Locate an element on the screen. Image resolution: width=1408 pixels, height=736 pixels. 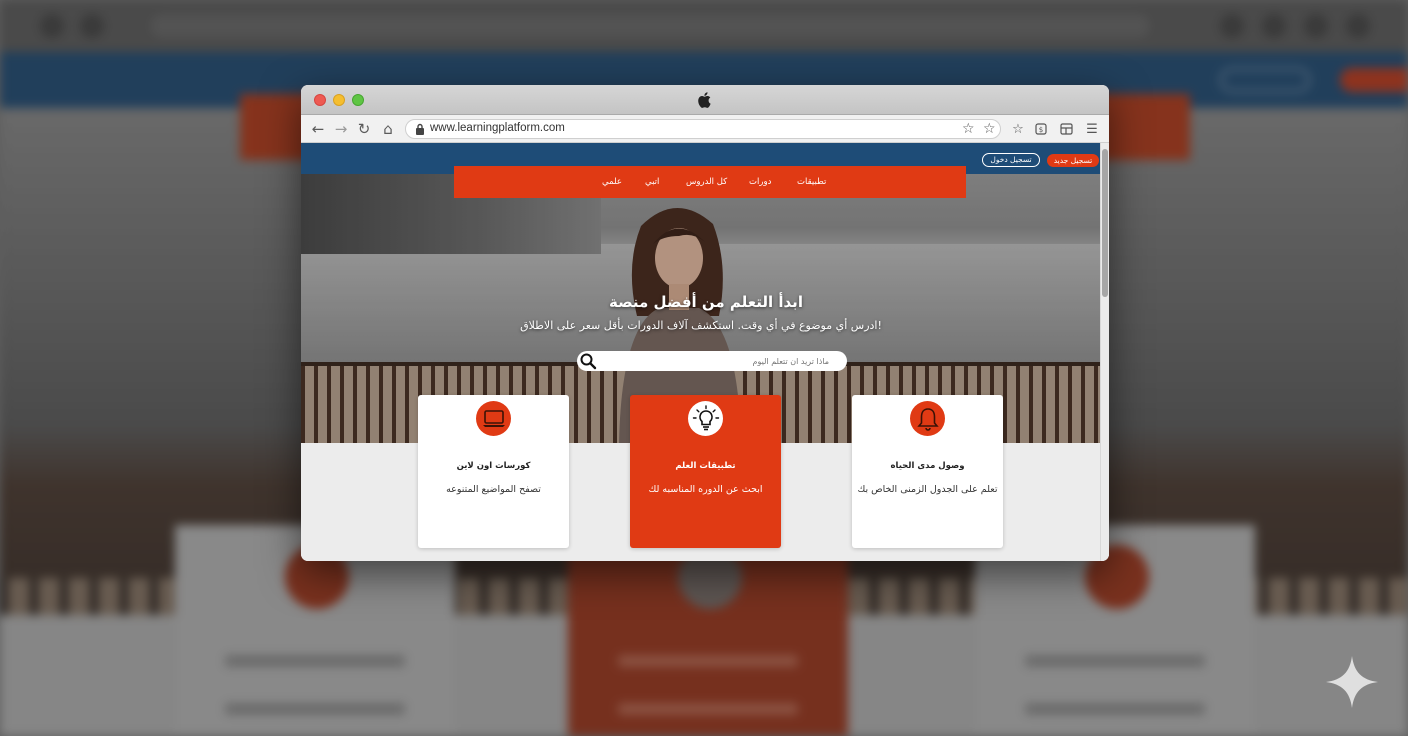
main-navigation: تطبيقات دورات كل الدروس اتبي علمي is located at coordinates (710, 182).